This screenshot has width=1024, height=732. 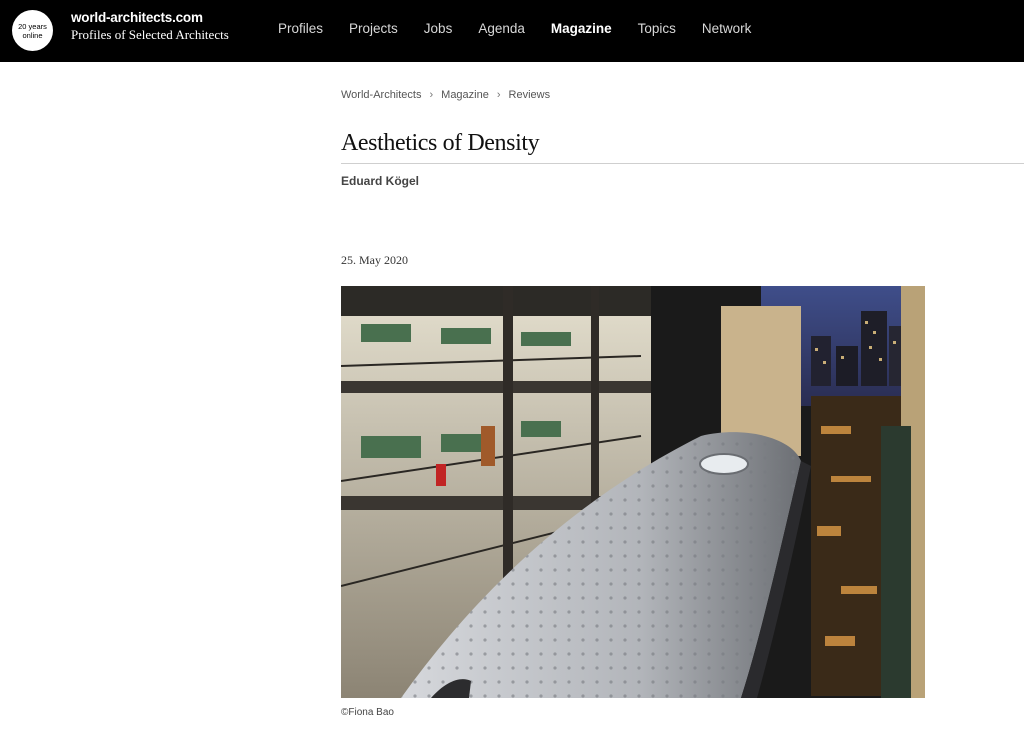 What do you see at coordinates (374, 260) in the screenshot?
I see `article-date: 25. May 2020` at bounding box center [374, 260].